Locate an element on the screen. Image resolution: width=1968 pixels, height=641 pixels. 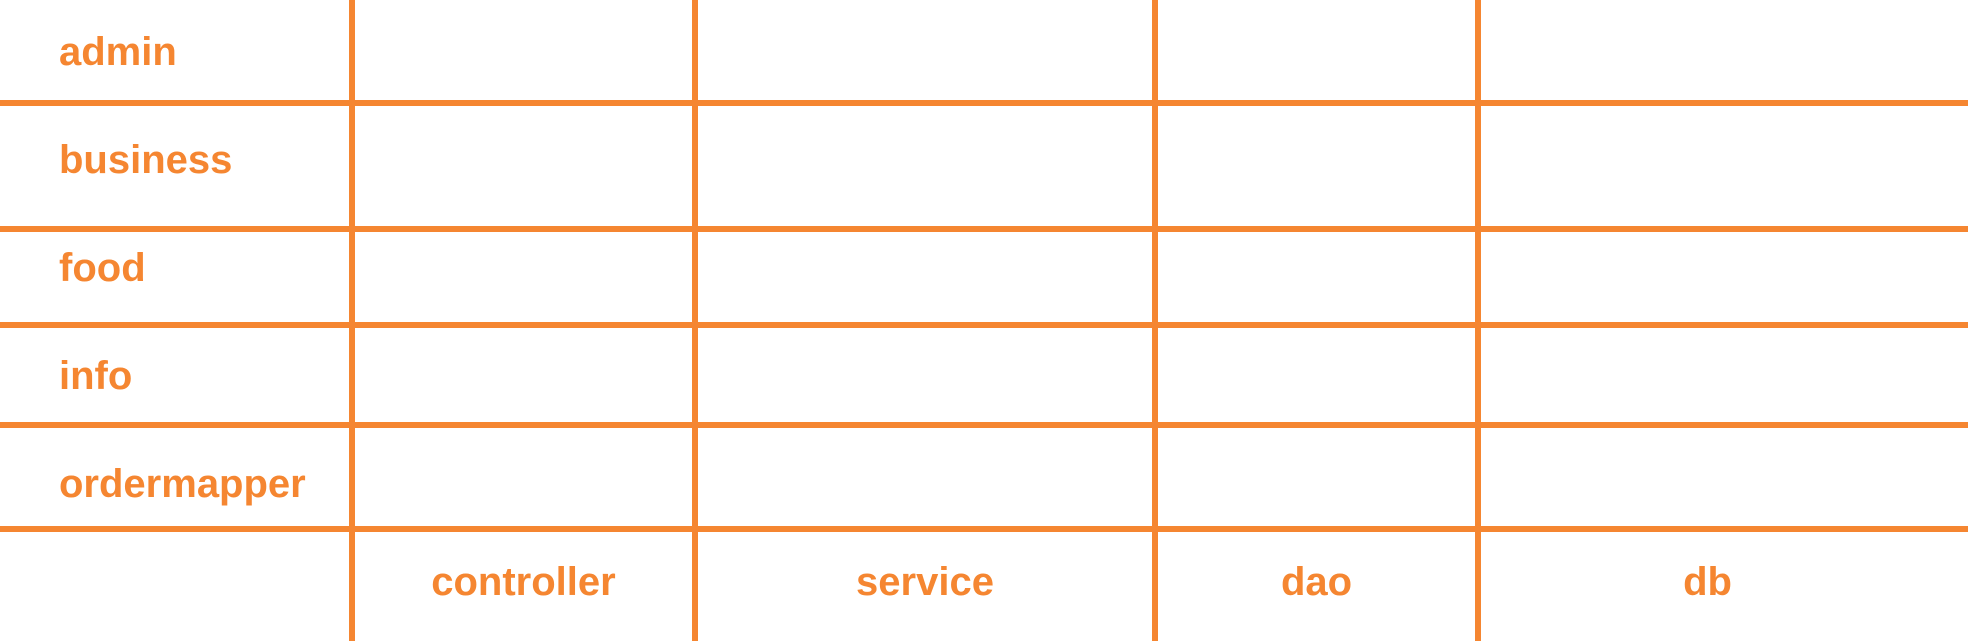
row-label-ordermapper: ordermapper is located at coordinates (182, 484).